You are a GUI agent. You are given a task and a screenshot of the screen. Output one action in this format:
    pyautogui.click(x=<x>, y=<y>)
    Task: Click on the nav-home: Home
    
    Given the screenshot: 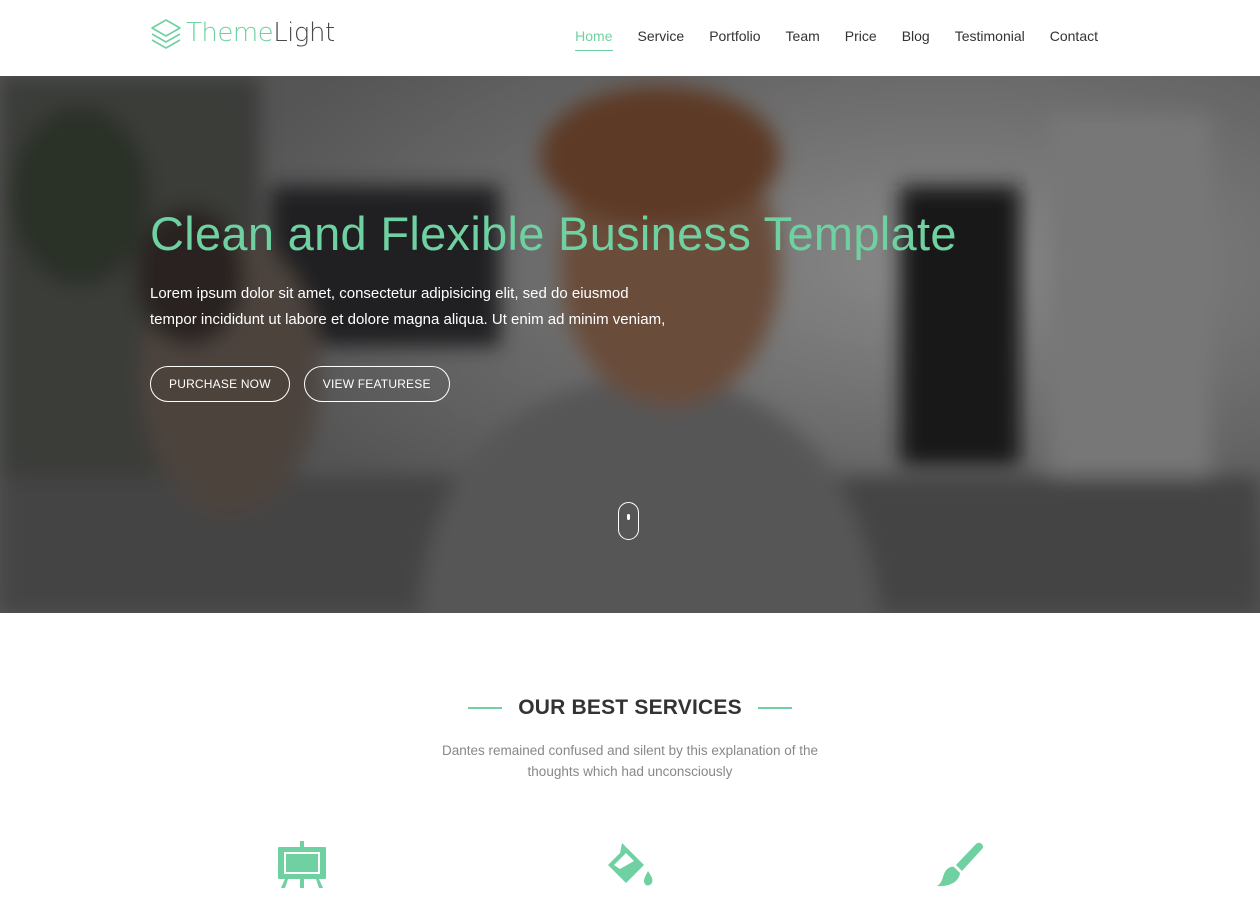 What is the action you would take?
    pyautogui.click(x=594, y=39)
    